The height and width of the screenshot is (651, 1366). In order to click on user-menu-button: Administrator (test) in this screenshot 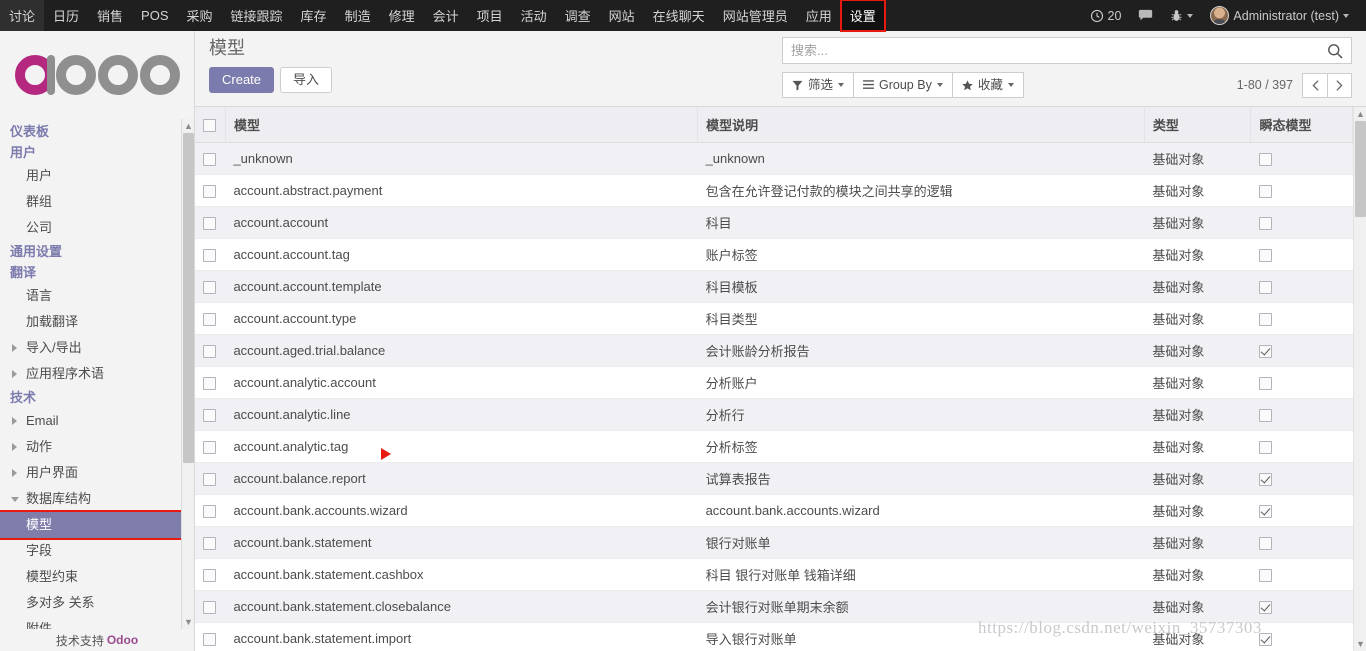, I will do `click(1279, 15)`.